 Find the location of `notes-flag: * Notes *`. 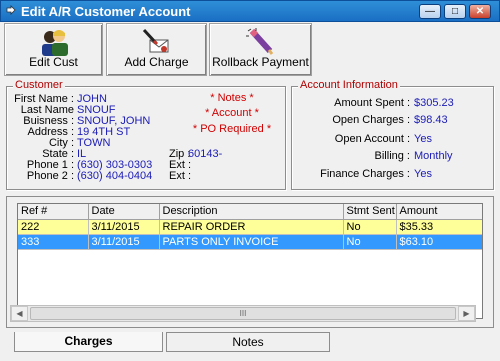

notes-flag: * Notes * is located at coordinates (232, 98).